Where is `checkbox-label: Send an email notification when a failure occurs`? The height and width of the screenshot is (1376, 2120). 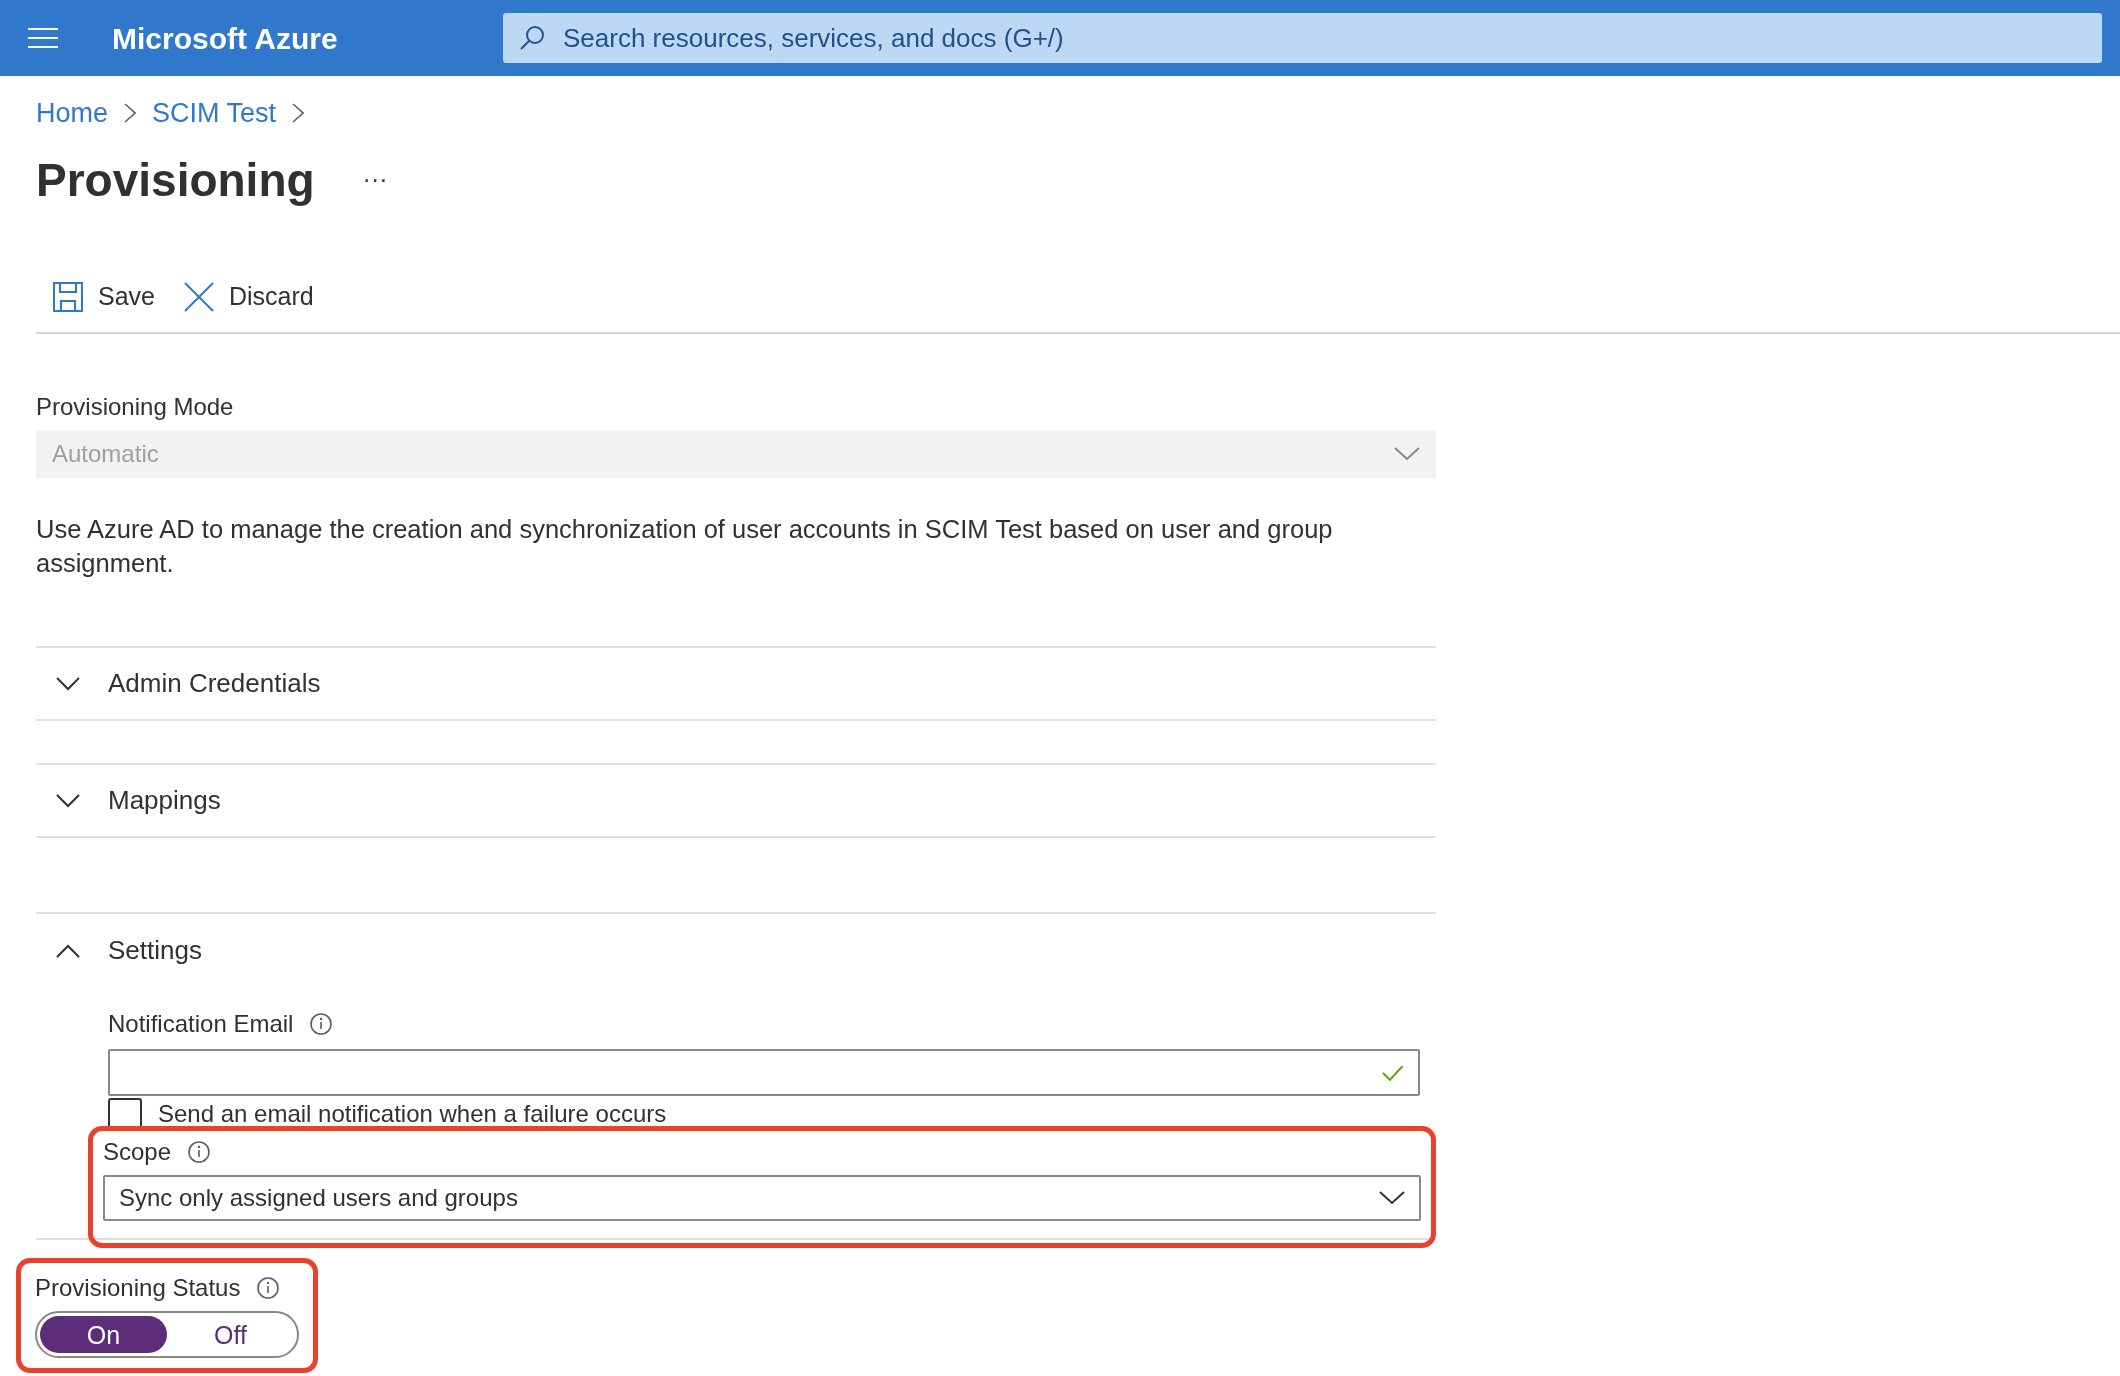
checkbox-label: Send an email notification when a failure occurs is located at coordinates (412, 1114).